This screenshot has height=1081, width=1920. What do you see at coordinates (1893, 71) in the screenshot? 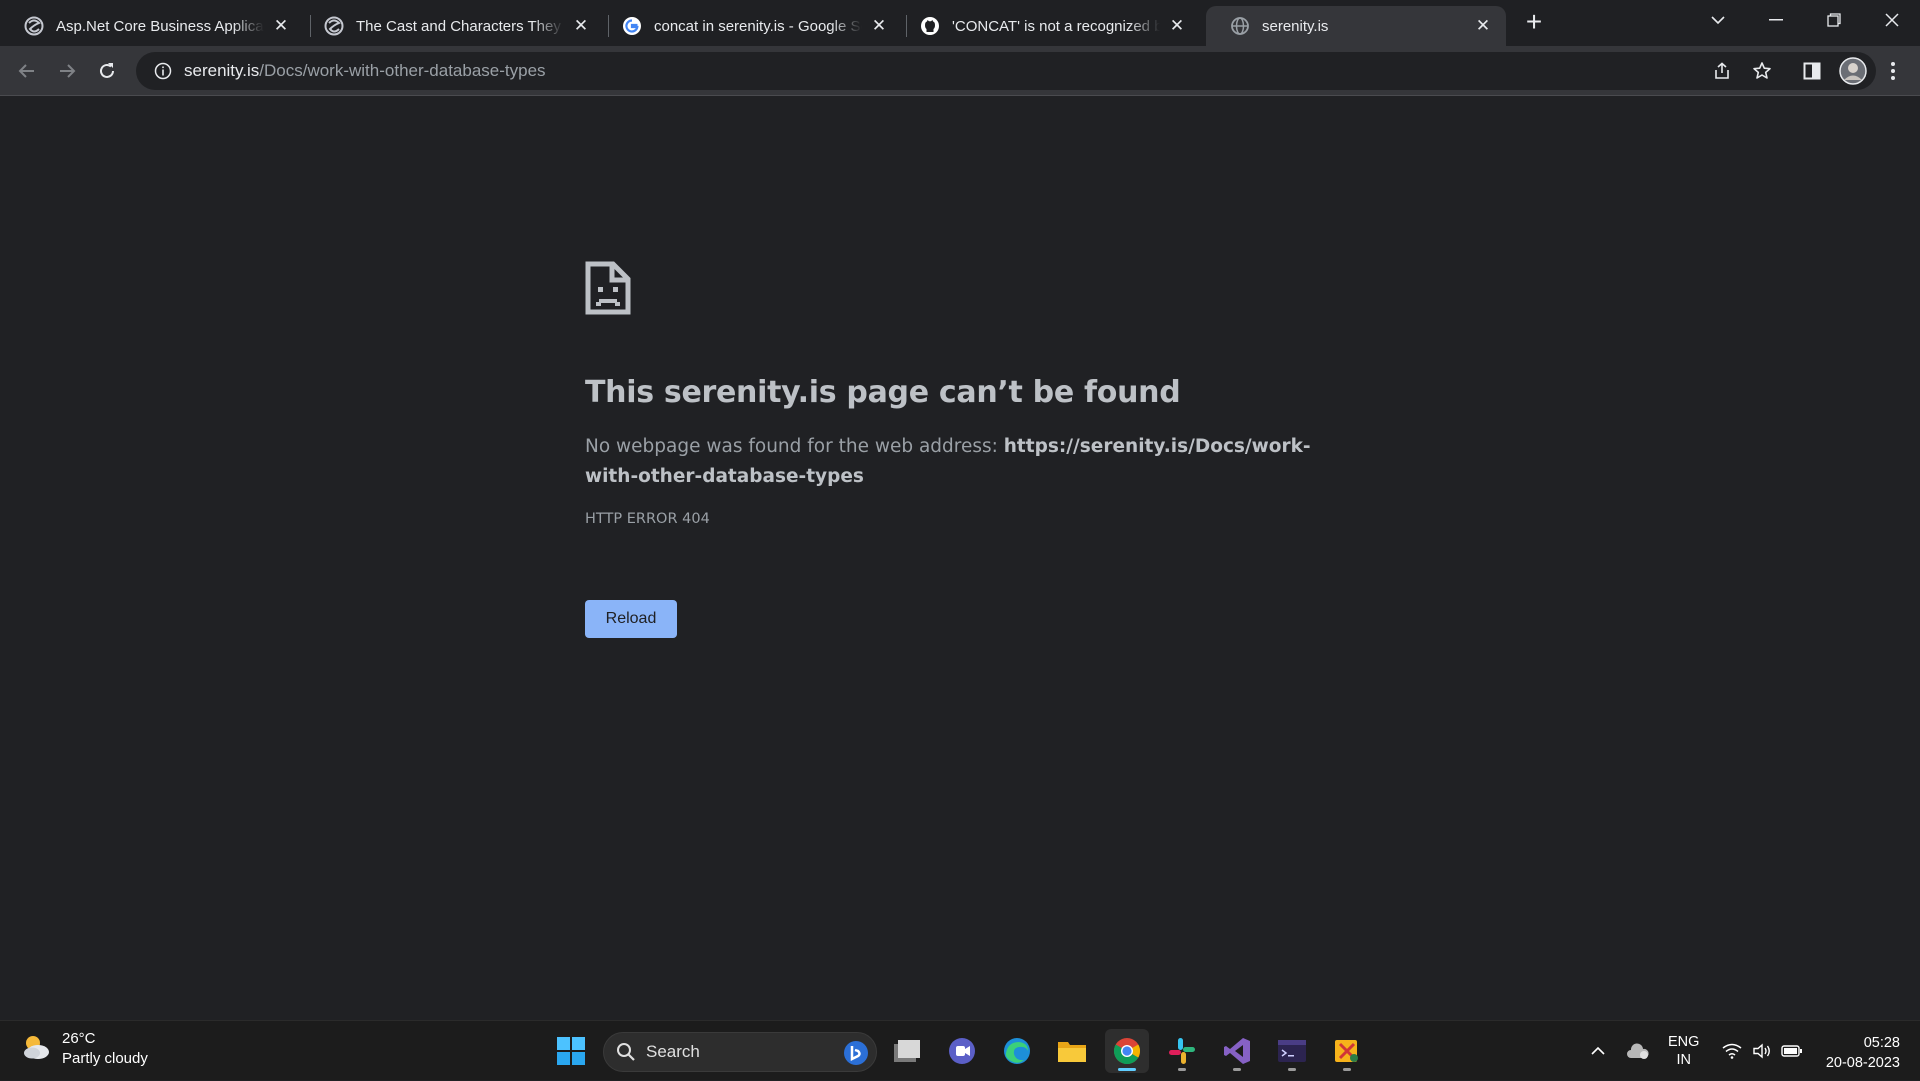
I see `more-menu-icon` at bounding box center [1893, 71].